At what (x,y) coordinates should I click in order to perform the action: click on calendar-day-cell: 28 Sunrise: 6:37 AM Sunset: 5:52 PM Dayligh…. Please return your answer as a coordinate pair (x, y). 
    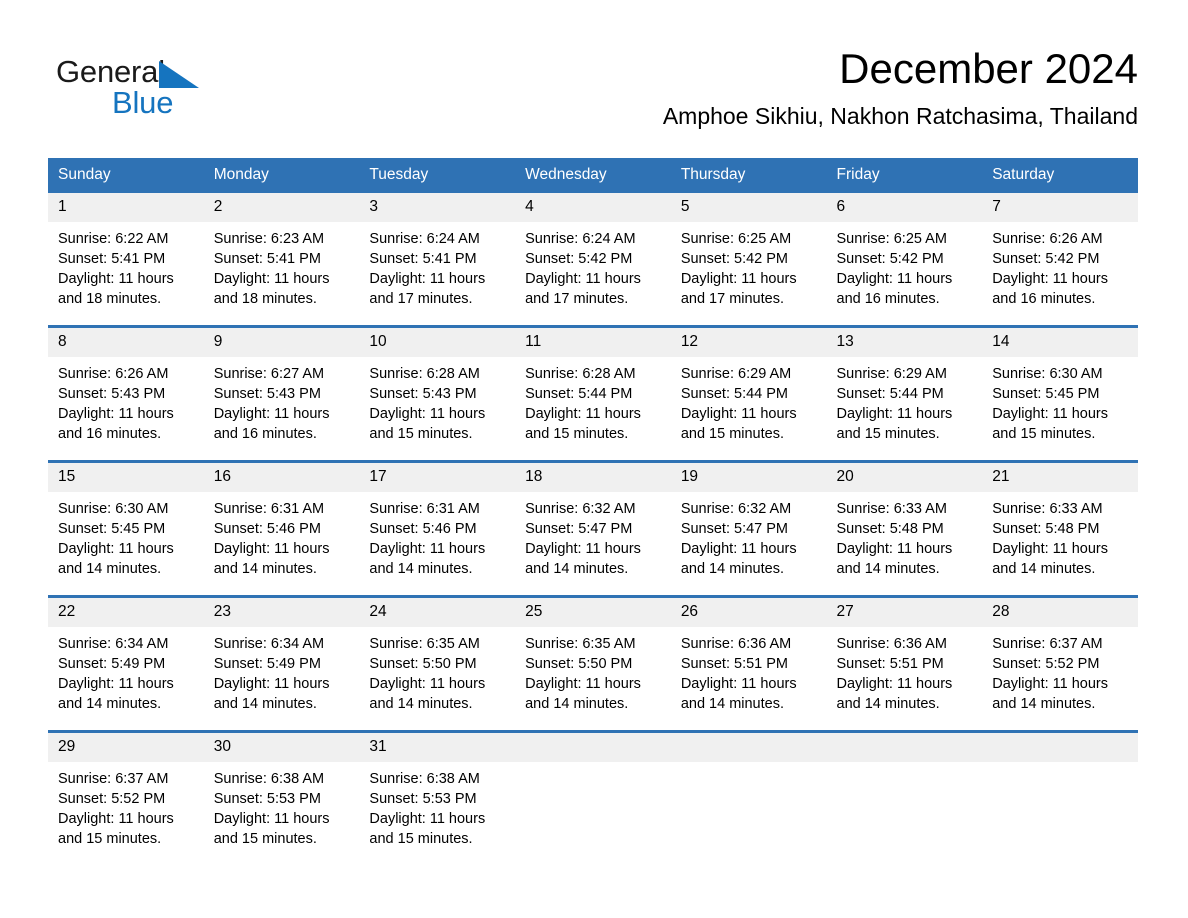
    Looking at the image, I should click on (1060, 663).